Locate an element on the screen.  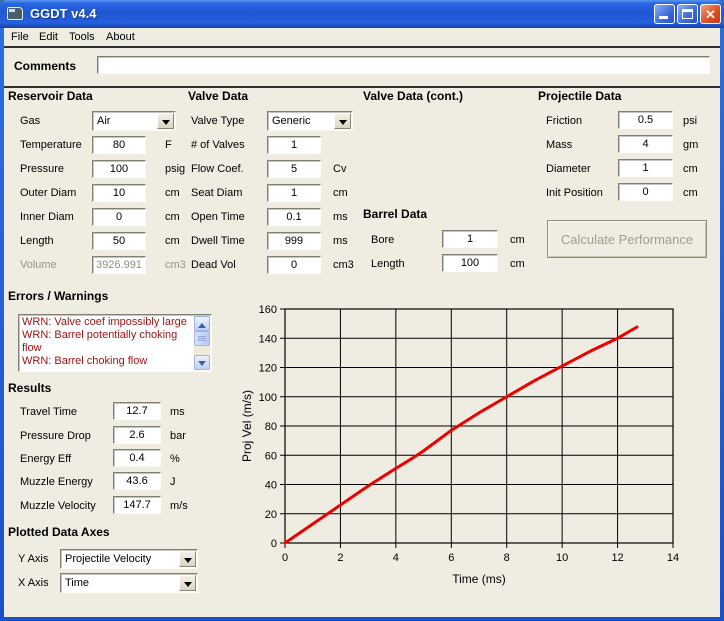
scroll-up-button is located at coordinates (202, 323).